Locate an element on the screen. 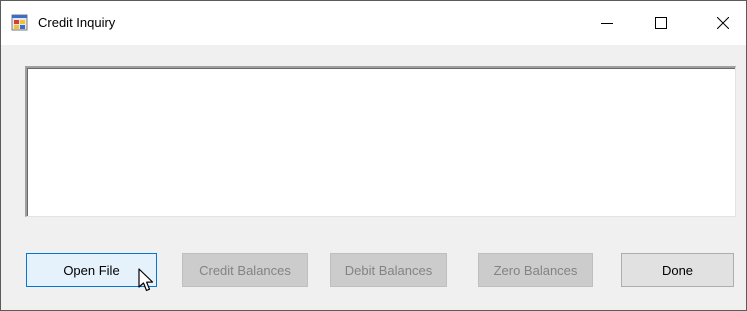 The width and height of the screenshot is (747, 311). credit-balances-button: Credit Balances is located at coordinates (245, 270).